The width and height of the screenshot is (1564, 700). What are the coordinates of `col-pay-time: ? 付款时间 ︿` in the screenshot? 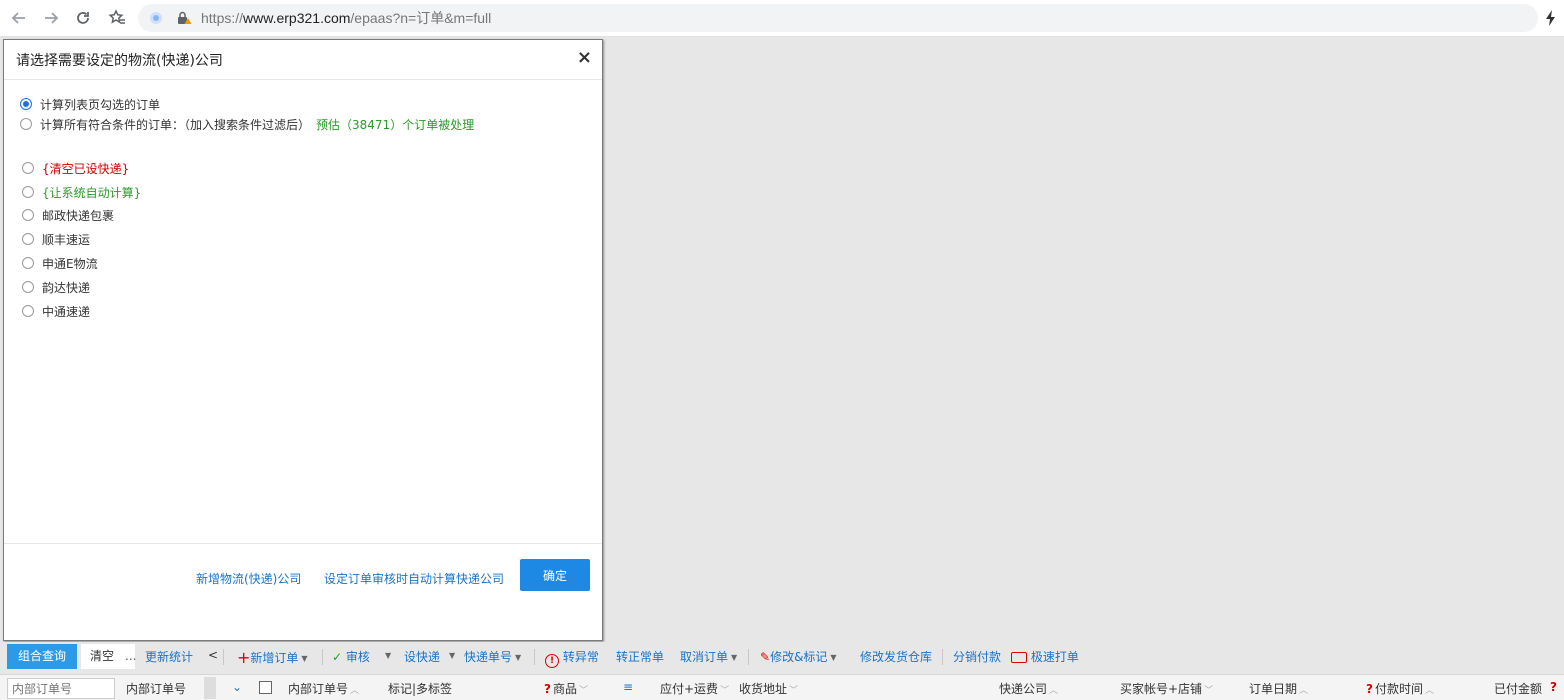 It's located at (1400, 688).